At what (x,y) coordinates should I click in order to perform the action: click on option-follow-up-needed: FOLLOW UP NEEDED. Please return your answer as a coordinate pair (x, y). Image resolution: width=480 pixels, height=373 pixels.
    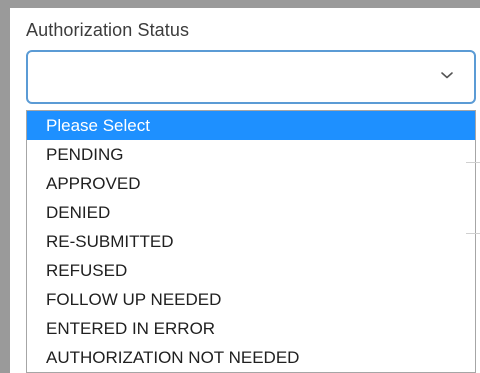
    Looking at the image, I should click on (251, 299).